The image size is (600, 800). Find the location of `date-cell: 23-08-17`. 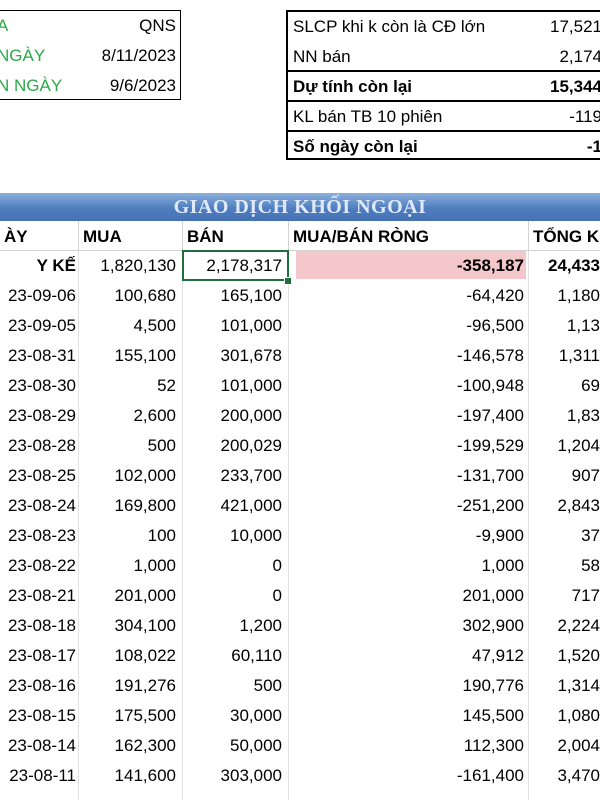

date-cell: 23-08-17 is located at coordinates (38, 656).